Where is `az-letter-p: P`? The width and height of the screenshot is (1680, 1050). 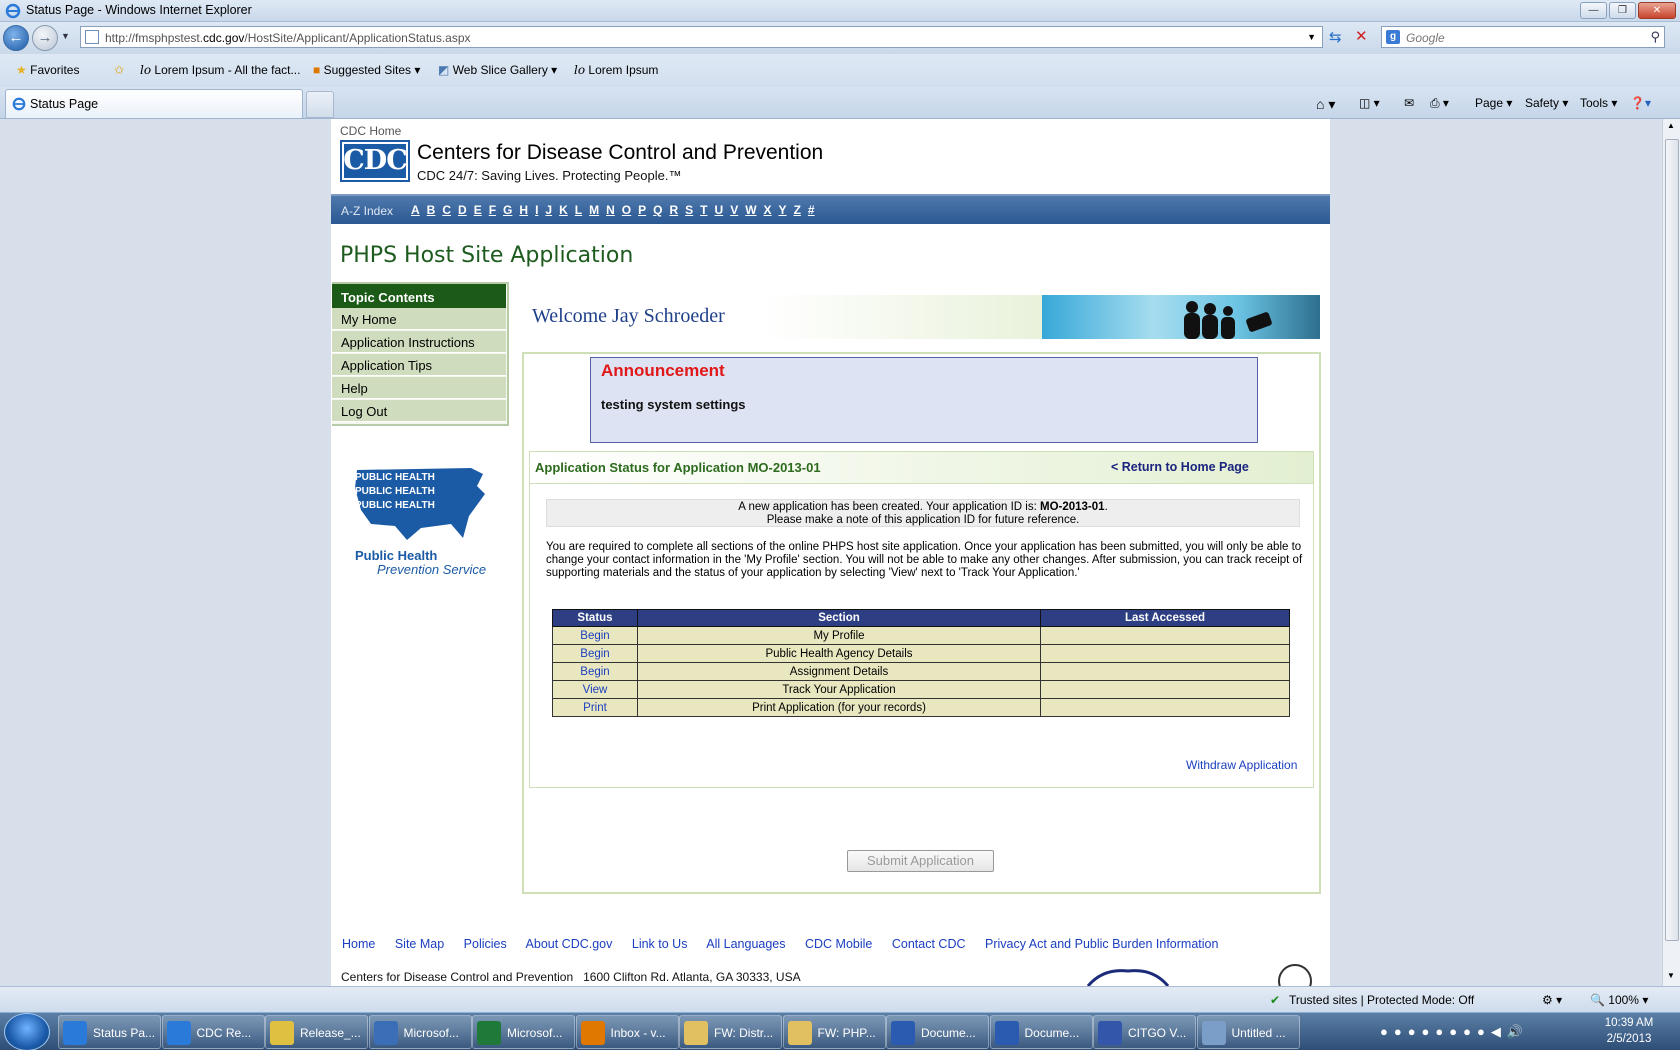
az-letter-p: P is located at coordinates (642, 210).